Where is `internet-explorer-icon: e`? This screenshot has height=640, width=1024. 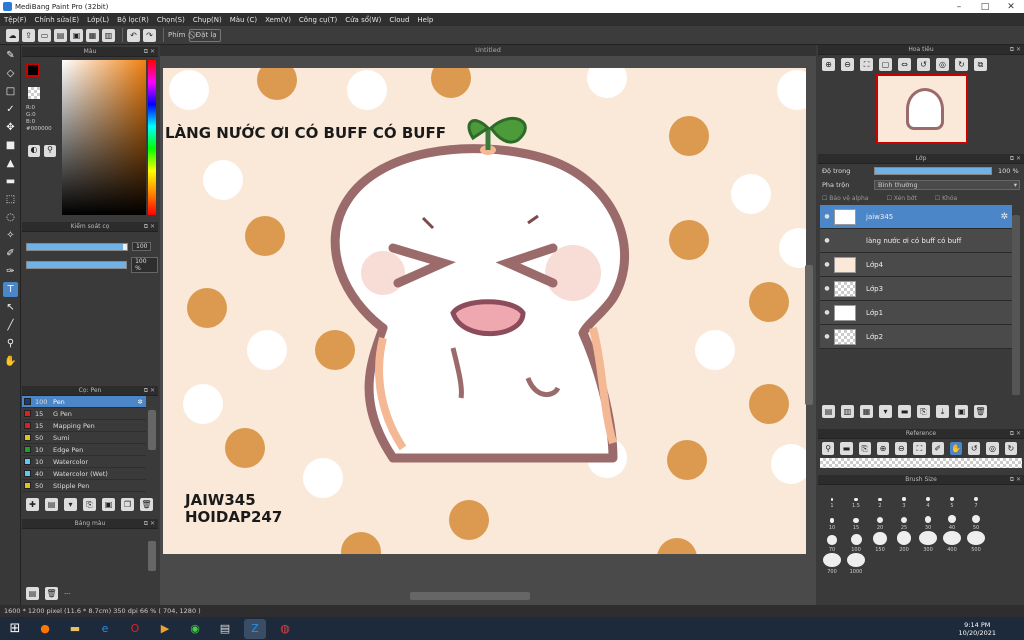
internet-explorer-icon: e is located at coordinates (105, 629).